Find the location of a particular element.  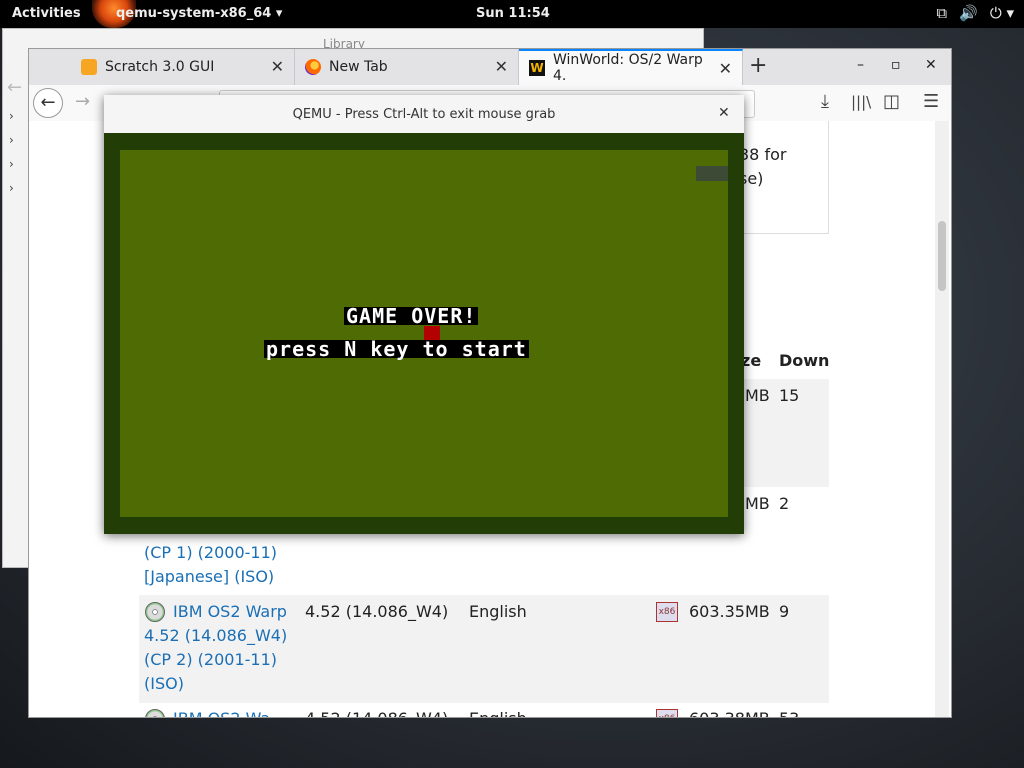

row-downloads: 2 is located at coordinates (784, 503).